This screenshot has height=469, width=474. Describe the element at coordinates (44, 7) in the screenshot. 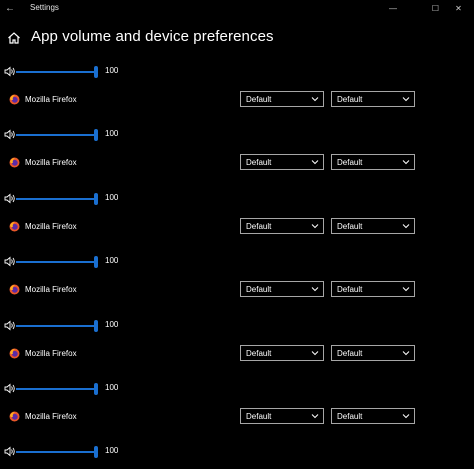

I see `window-title: Settings` at that location.